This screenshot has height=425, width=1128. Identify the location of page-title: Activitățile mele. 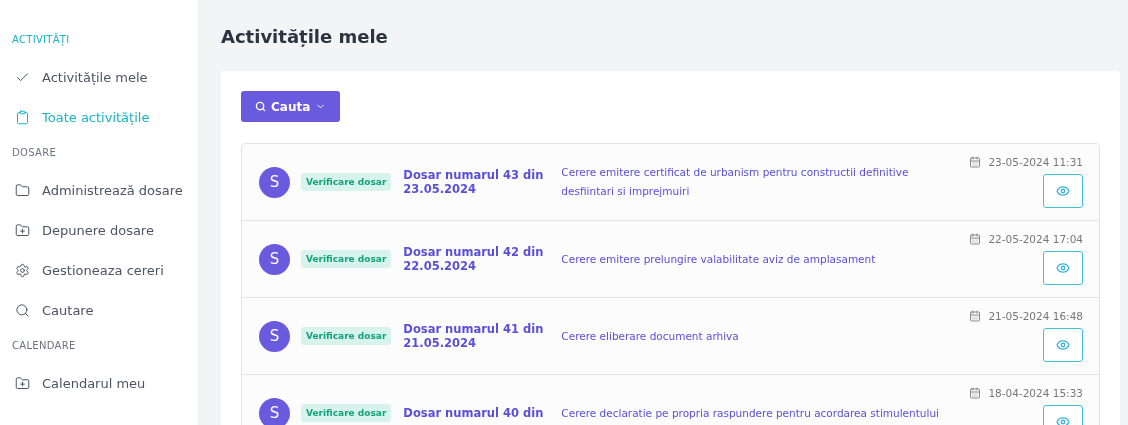
(305, 36).